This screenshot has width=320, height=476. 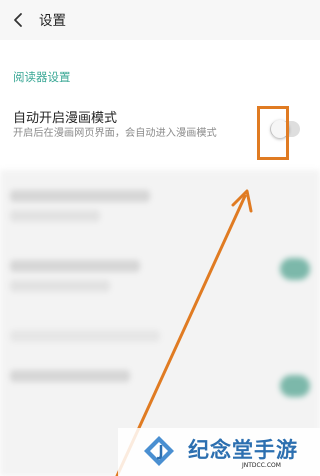 I want to click on watermark: 纪念堂手游 JNTDCC.COM, so click(x=219, y=452).